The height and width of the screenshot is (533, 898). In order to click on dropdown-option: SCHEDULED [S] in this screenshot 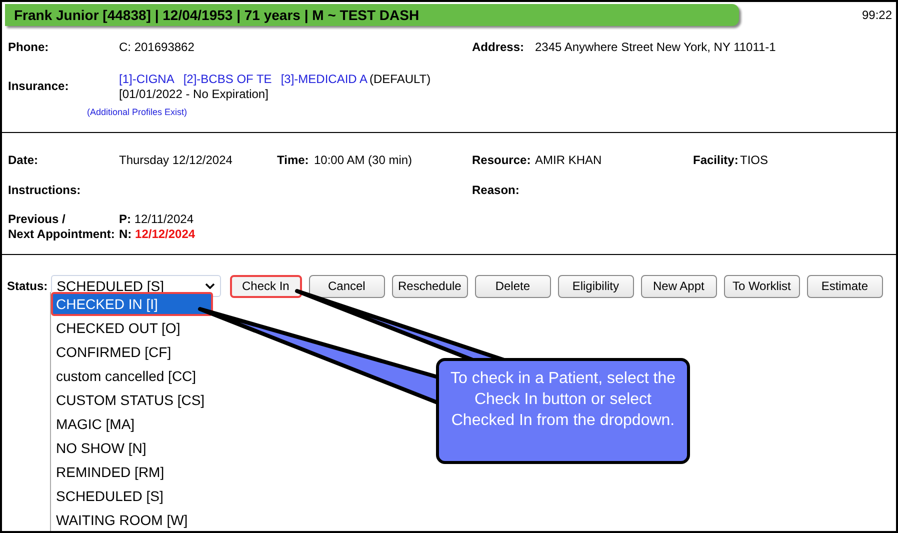, I will do `click(132, 496)`.